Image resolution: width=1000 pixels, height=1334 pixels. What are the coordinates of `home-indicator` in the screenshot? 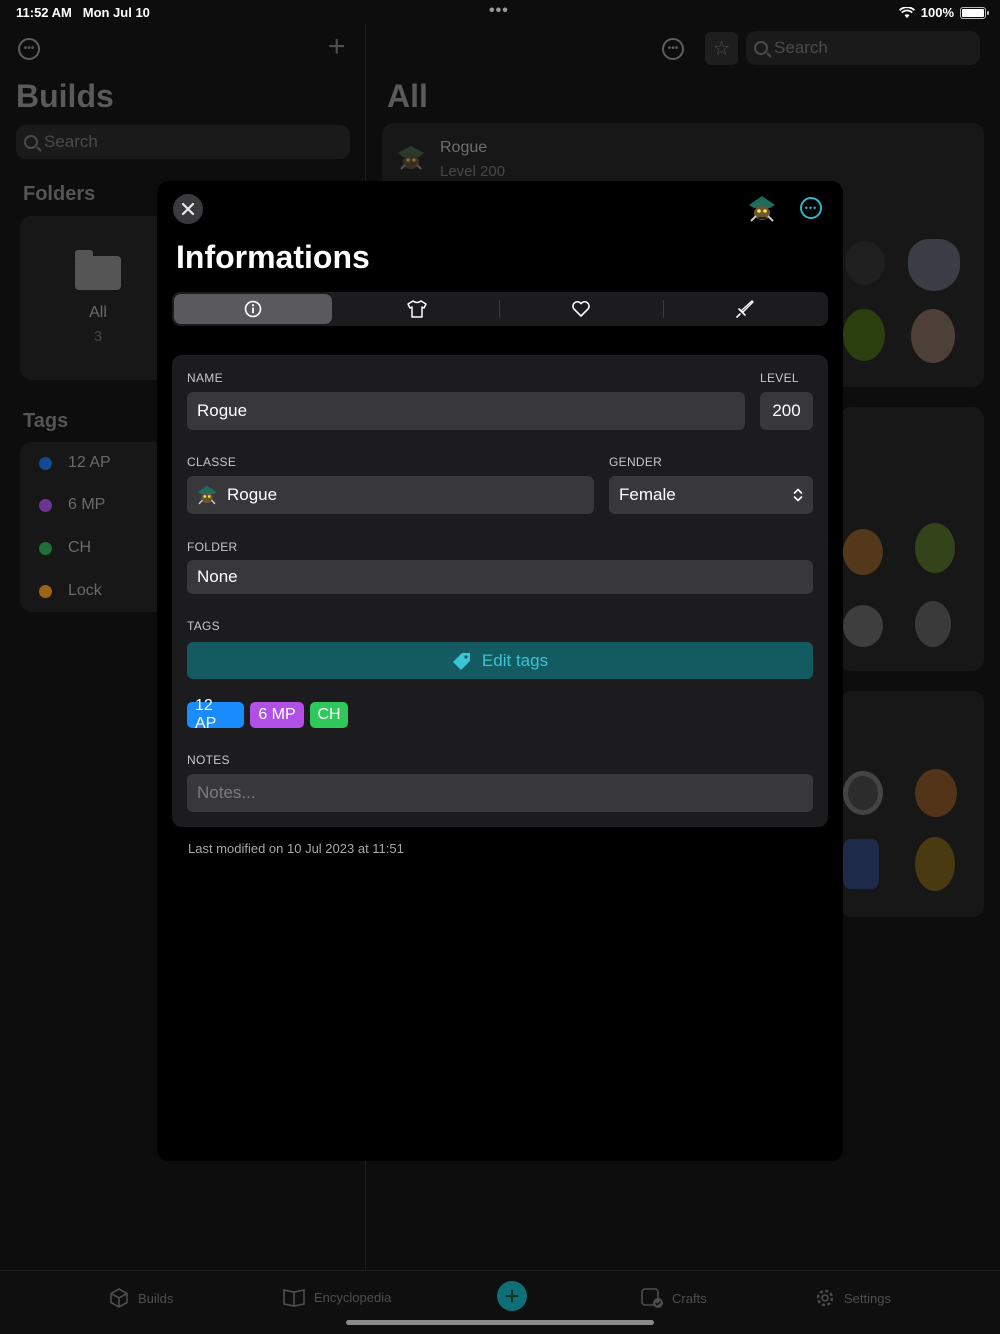 It's located at (500, 1322).